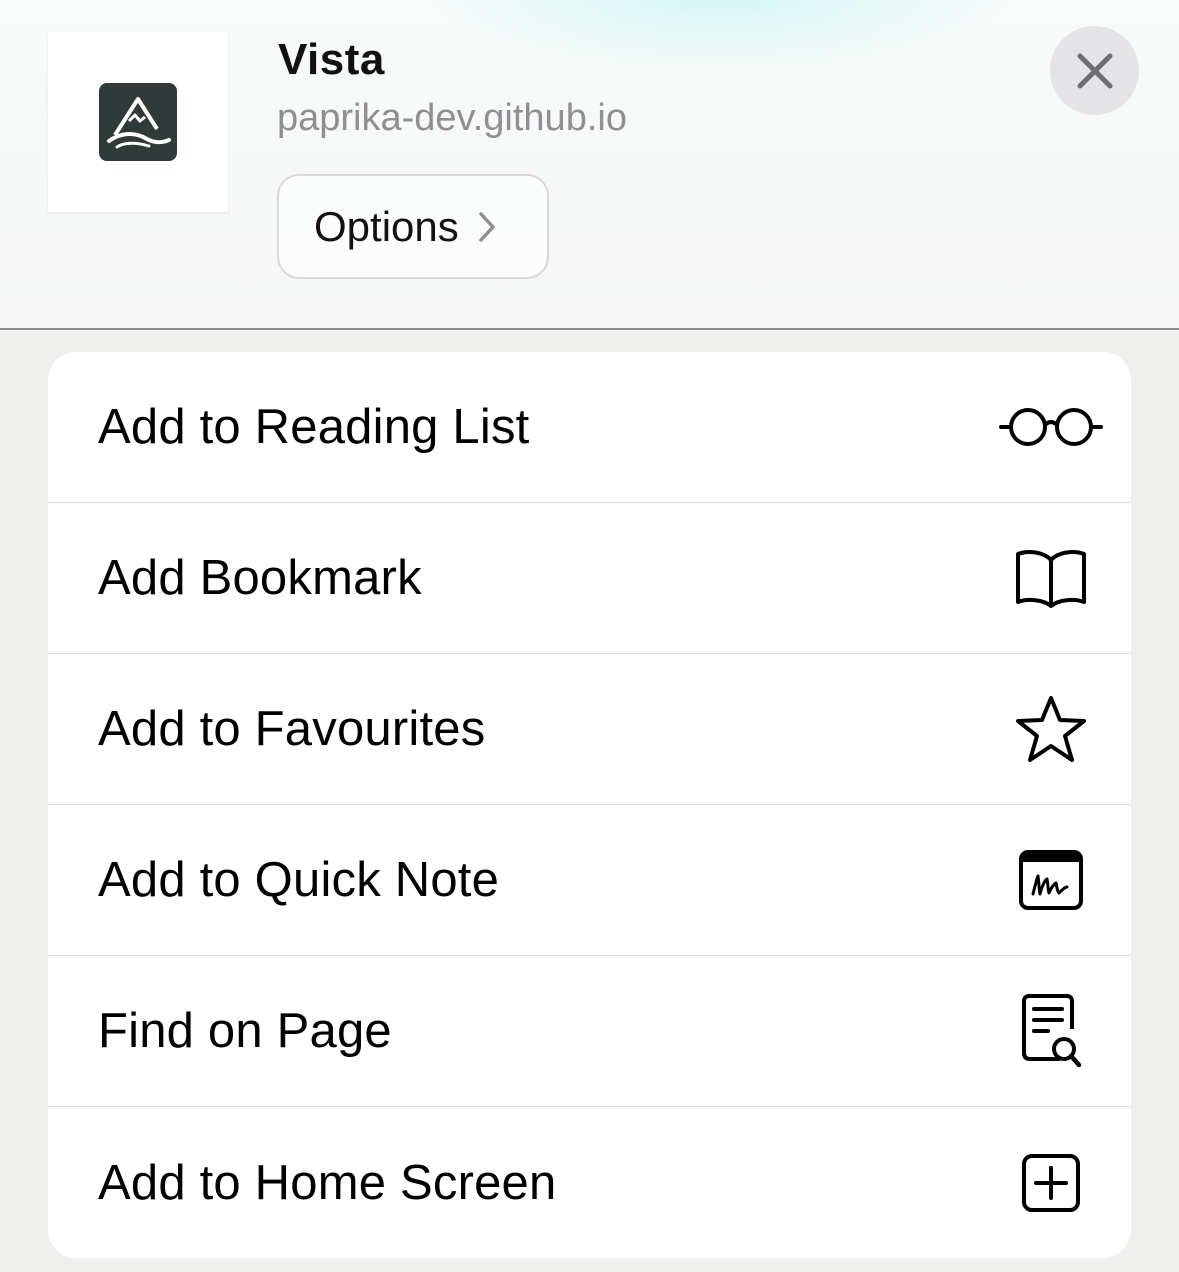 This screenshot has height=1272, width=1179. I want to click on close-icon, so click(1094, 70).